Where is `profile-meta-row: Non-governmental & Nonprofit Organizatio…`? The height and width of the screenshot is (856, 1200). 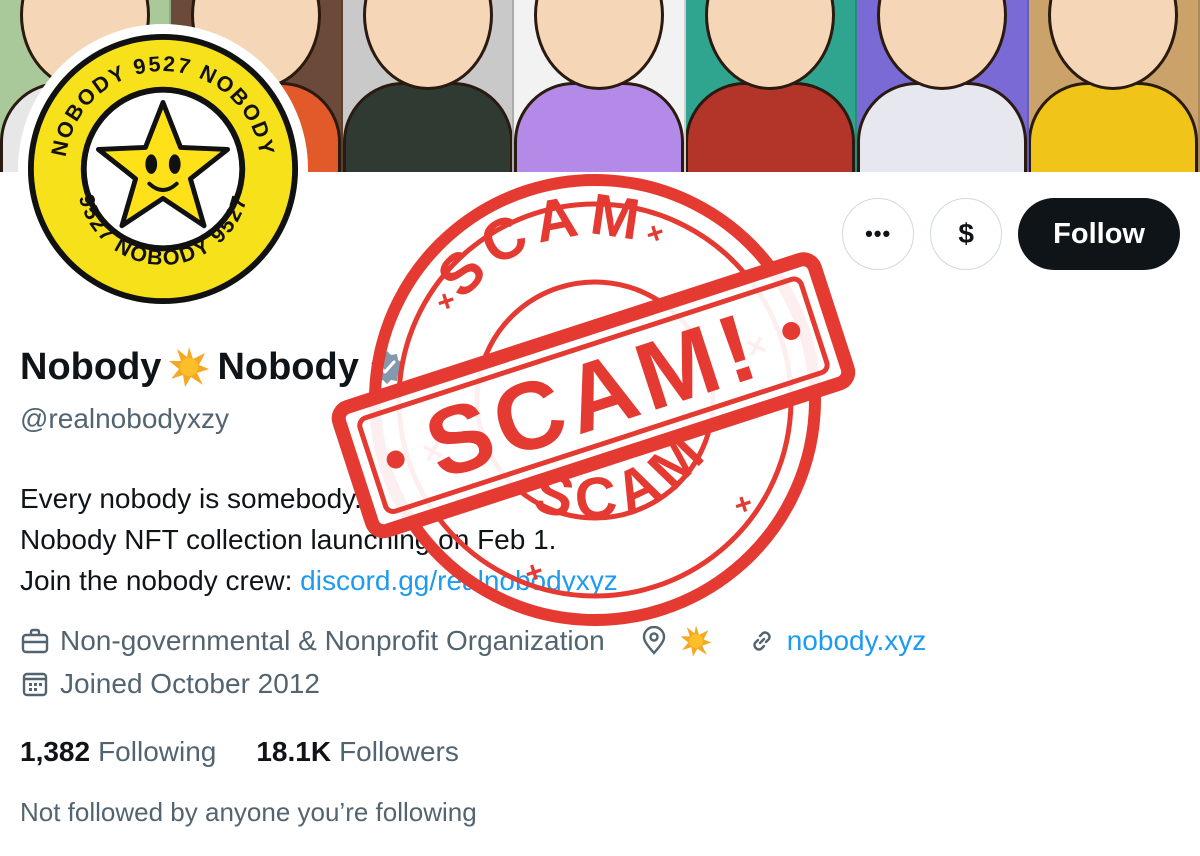
profile-meta-row: Non-governmental & Nonprofit Organizatio… is located at coordinates (490, 641).